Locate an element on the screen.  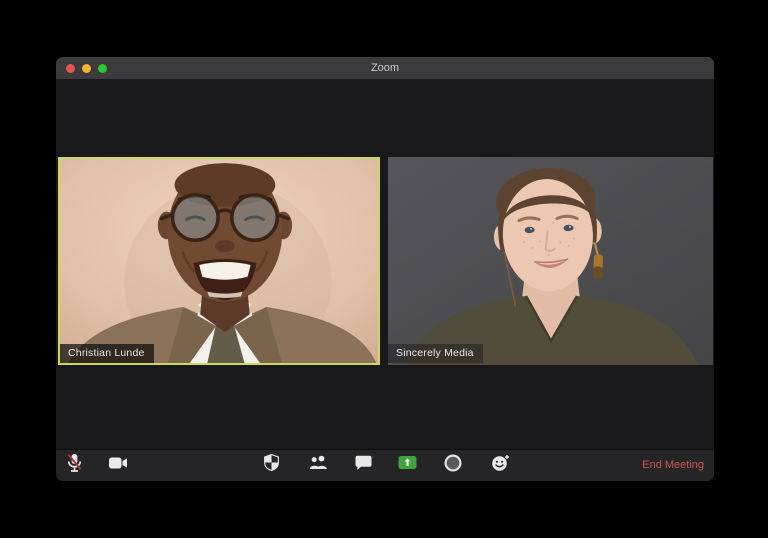
participant-name-label: Christian Lunde is located at coordinates (107, 353).